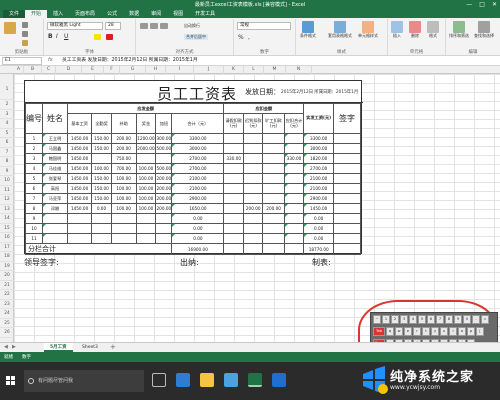 The width and height of the screenshot is (500, 400). I want to click on header-sign: 签字, so click(347, 118).